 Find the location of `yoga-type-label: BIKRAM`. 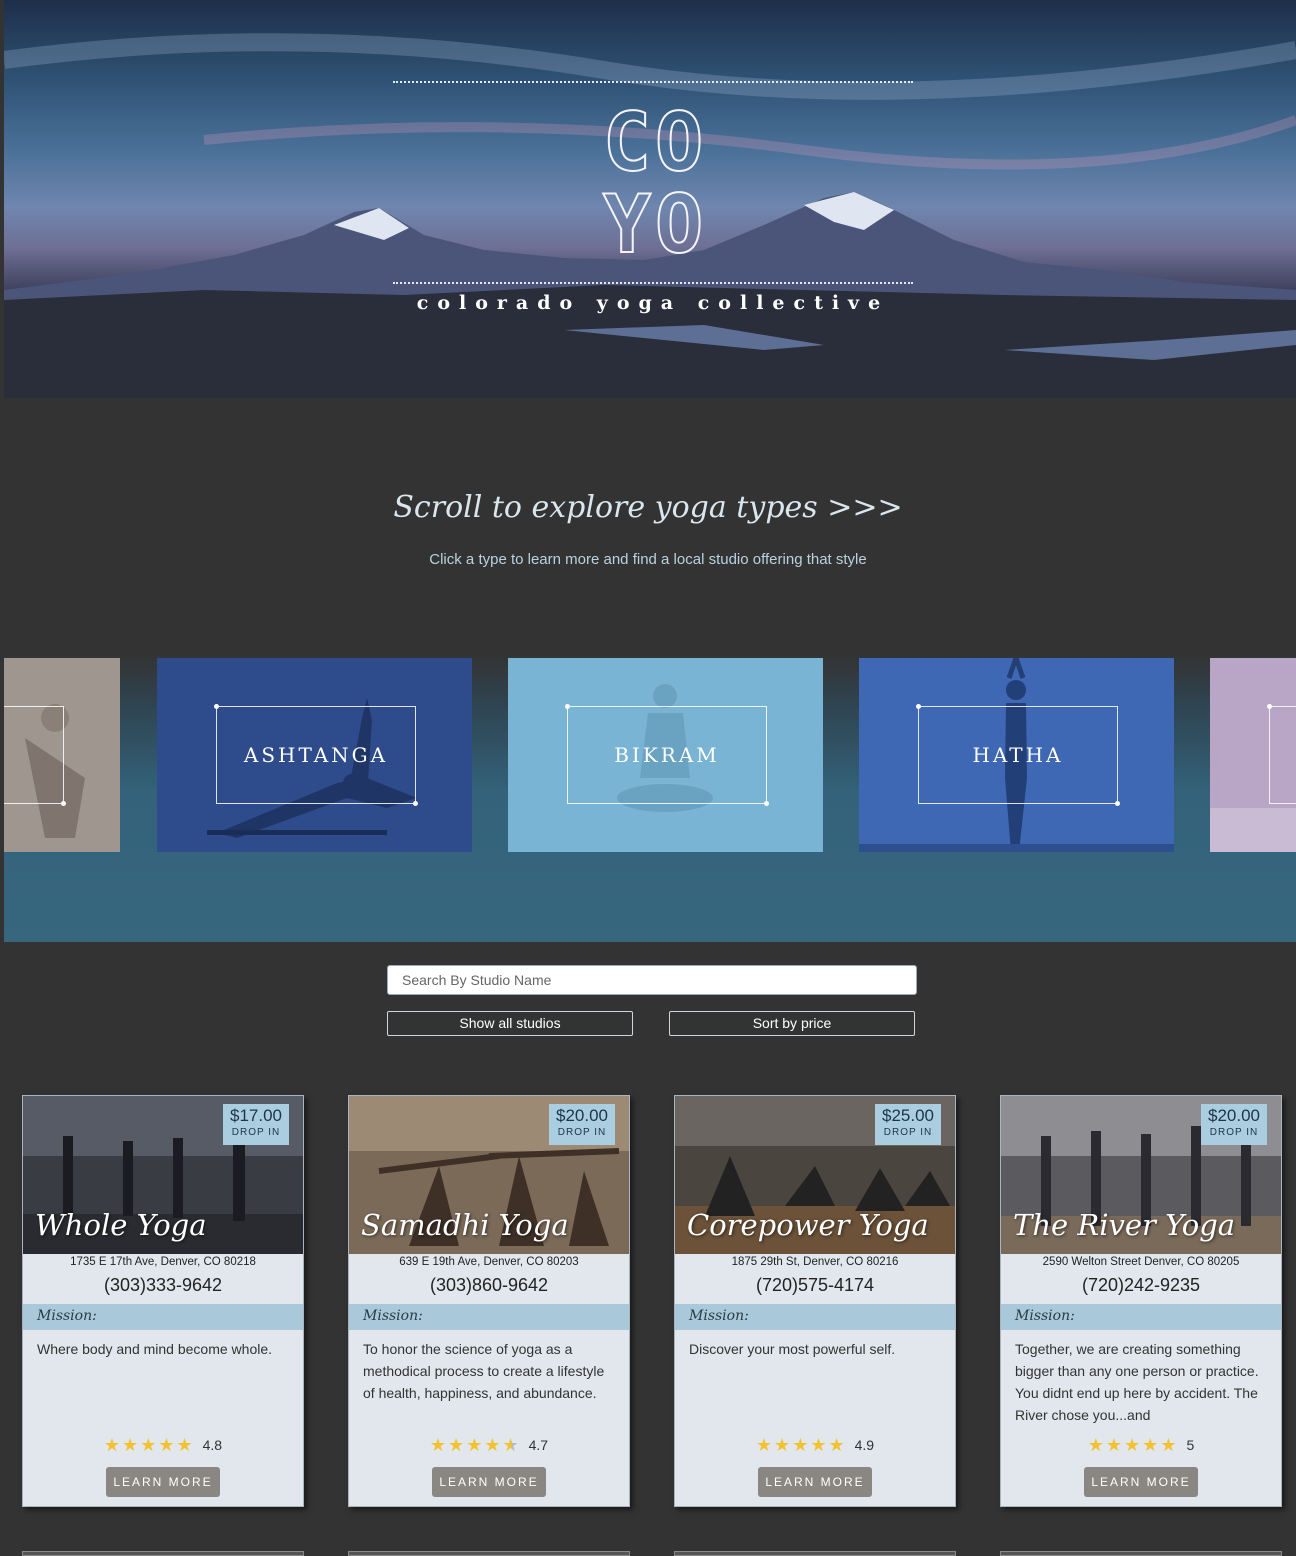

yoga-type-label: BIKRAM is located at coordinates (667, 755).